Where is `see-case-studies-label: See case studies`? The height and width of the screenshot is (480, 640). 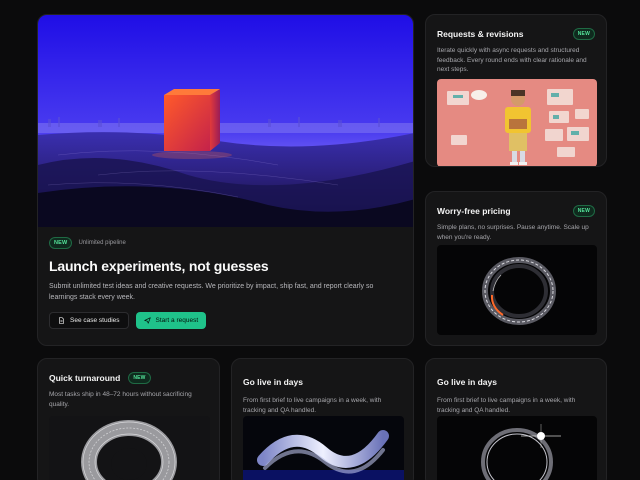
see-case-studies-label: See case studies is located at coordinates (95, 320).